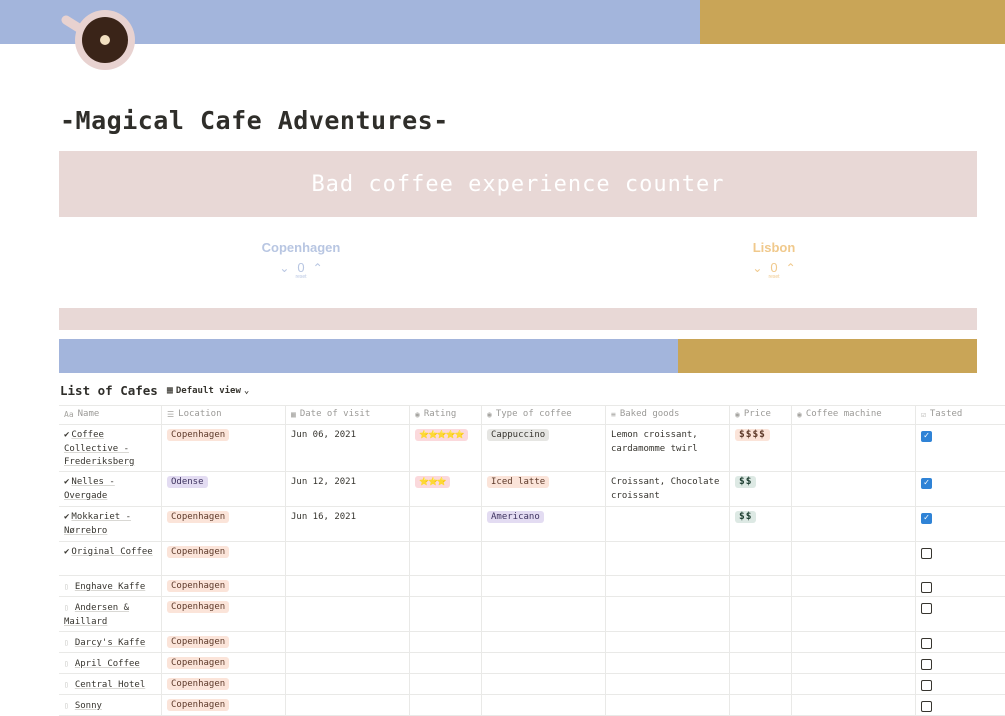  What do you see at coordinates (99, 41) in the screenshot?
I see `coffee-cup-icon` at bounding box center [99, 41].